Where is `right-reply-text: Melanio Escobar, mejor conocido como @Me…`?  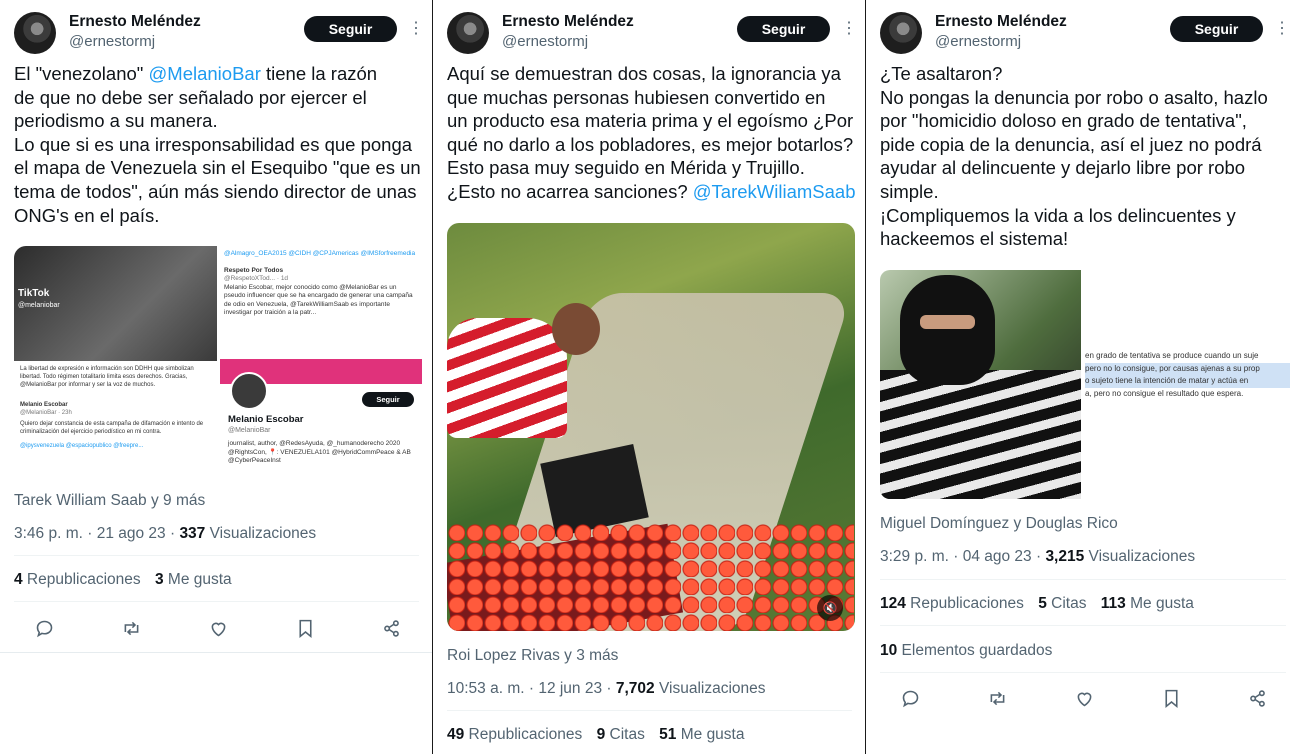 right-reply-text: Melanio Escobar, mejor conocido como @Me… is located at coordinates (318, 300).